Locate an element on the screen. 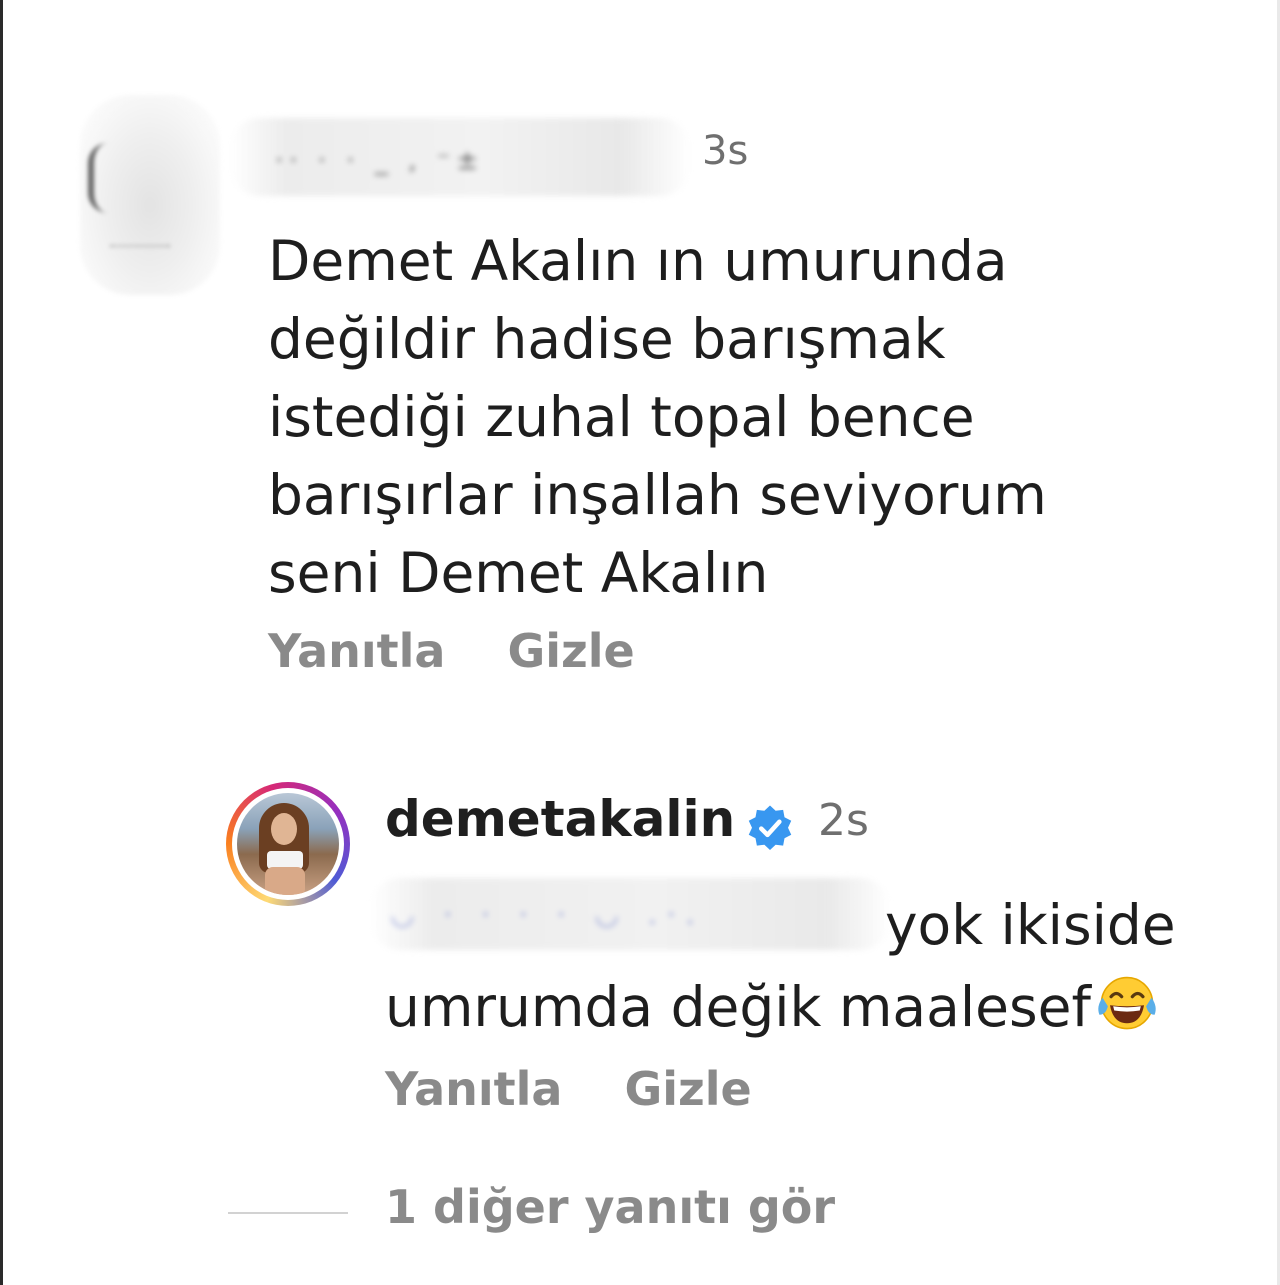 The image size is (1280, 1285). avatar-ring-inner is located at coordinates (288, 844).